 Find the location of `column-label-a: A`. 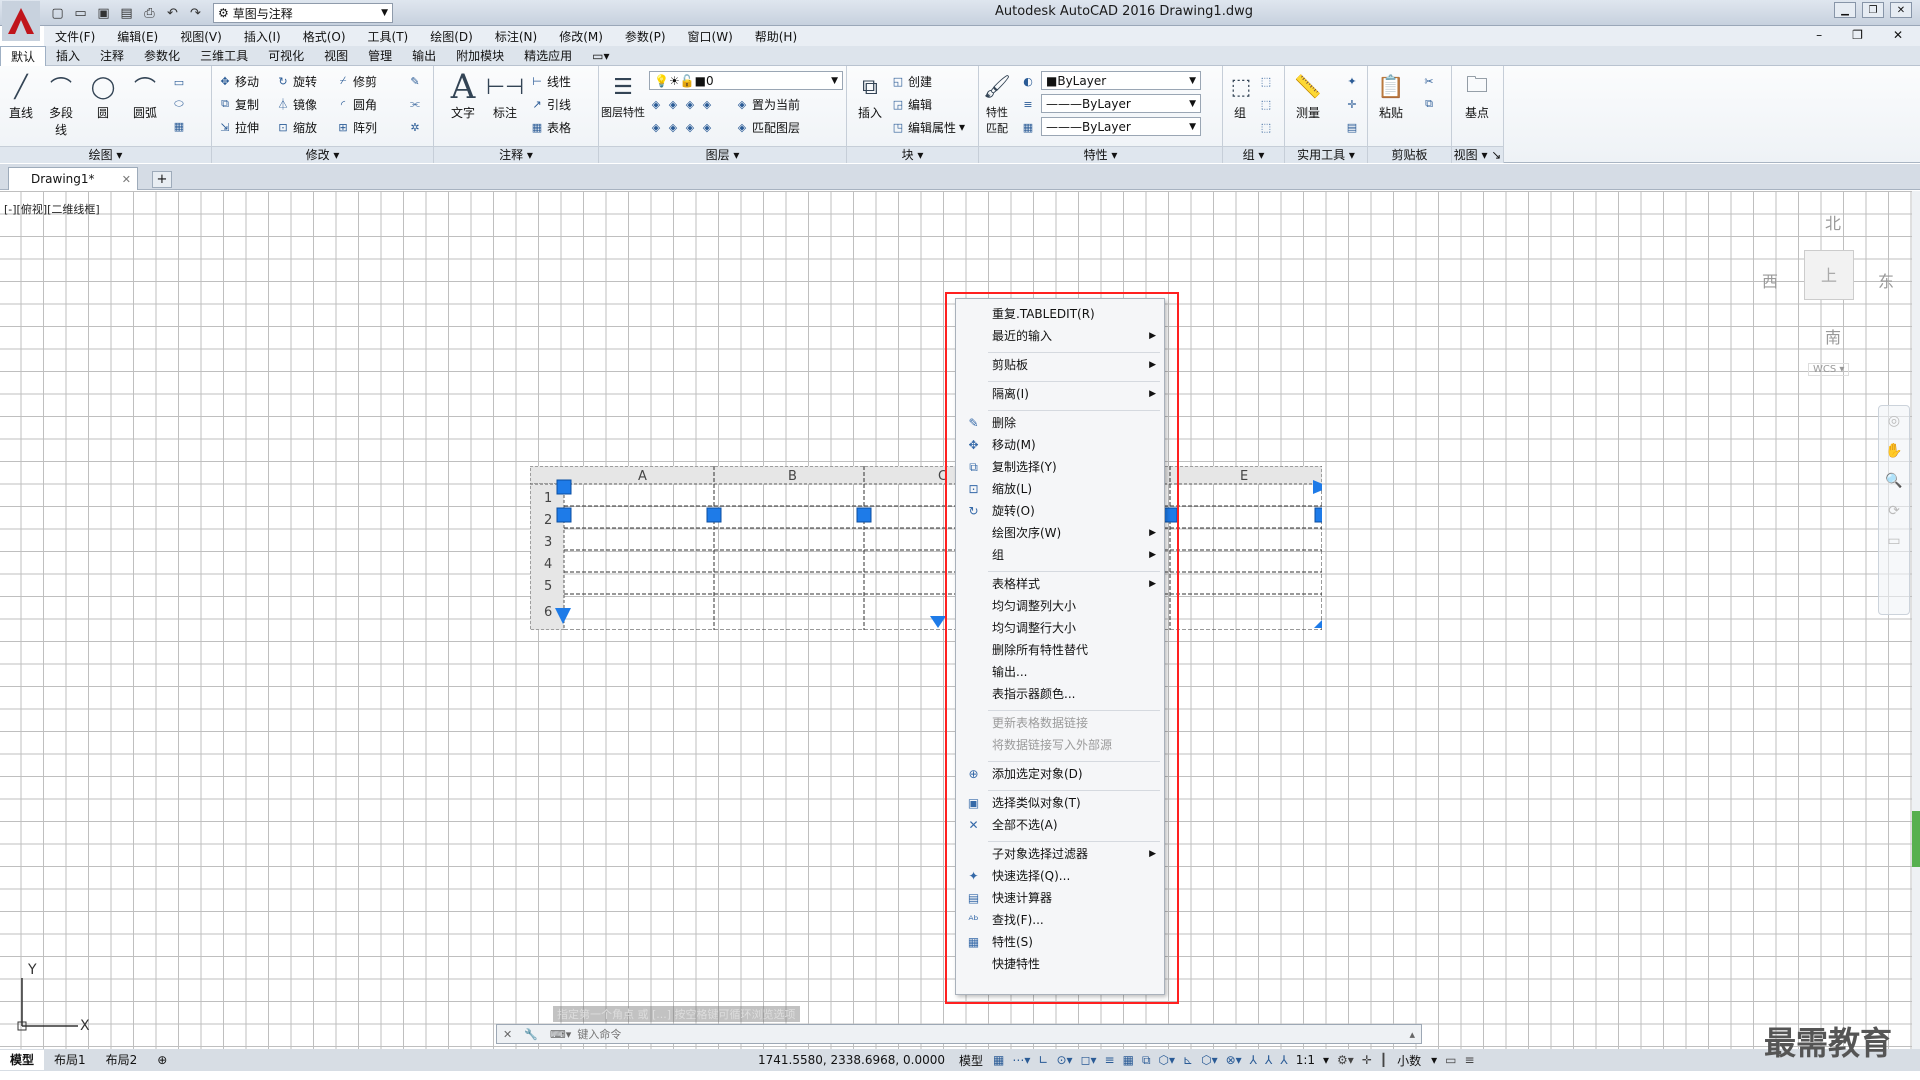

column-label-a: A is located at coordinates (642, 476).